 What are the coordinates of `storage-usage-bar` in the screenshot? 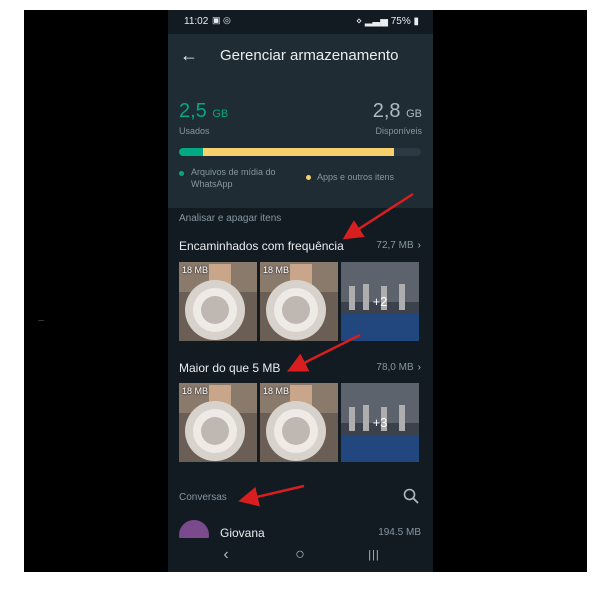 It's located at (300, 152).